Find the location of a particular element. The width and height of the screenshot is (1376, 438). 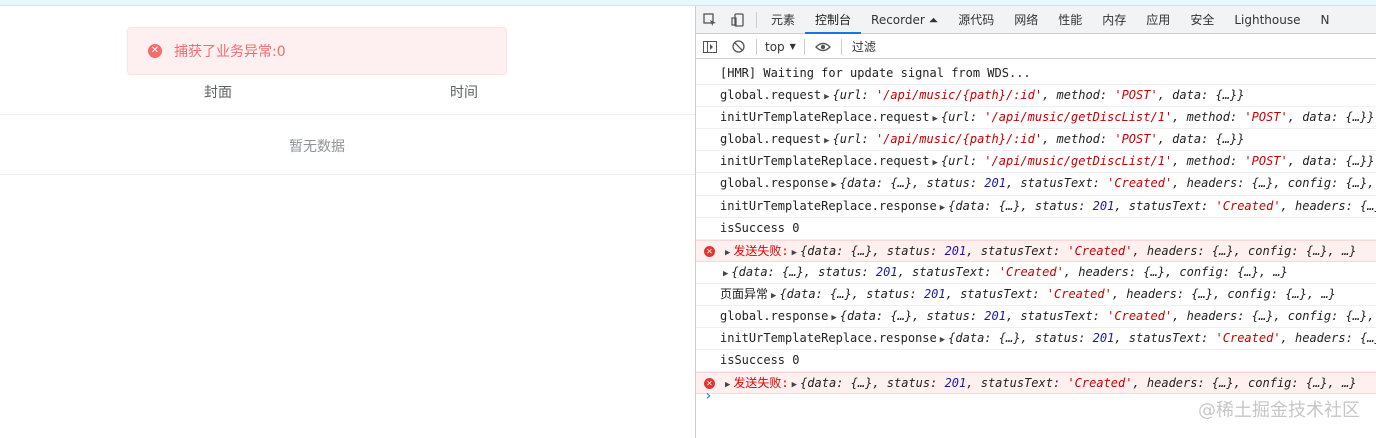

tab-recorder: Recorder ⏶ is located at coordinates (904, 20).